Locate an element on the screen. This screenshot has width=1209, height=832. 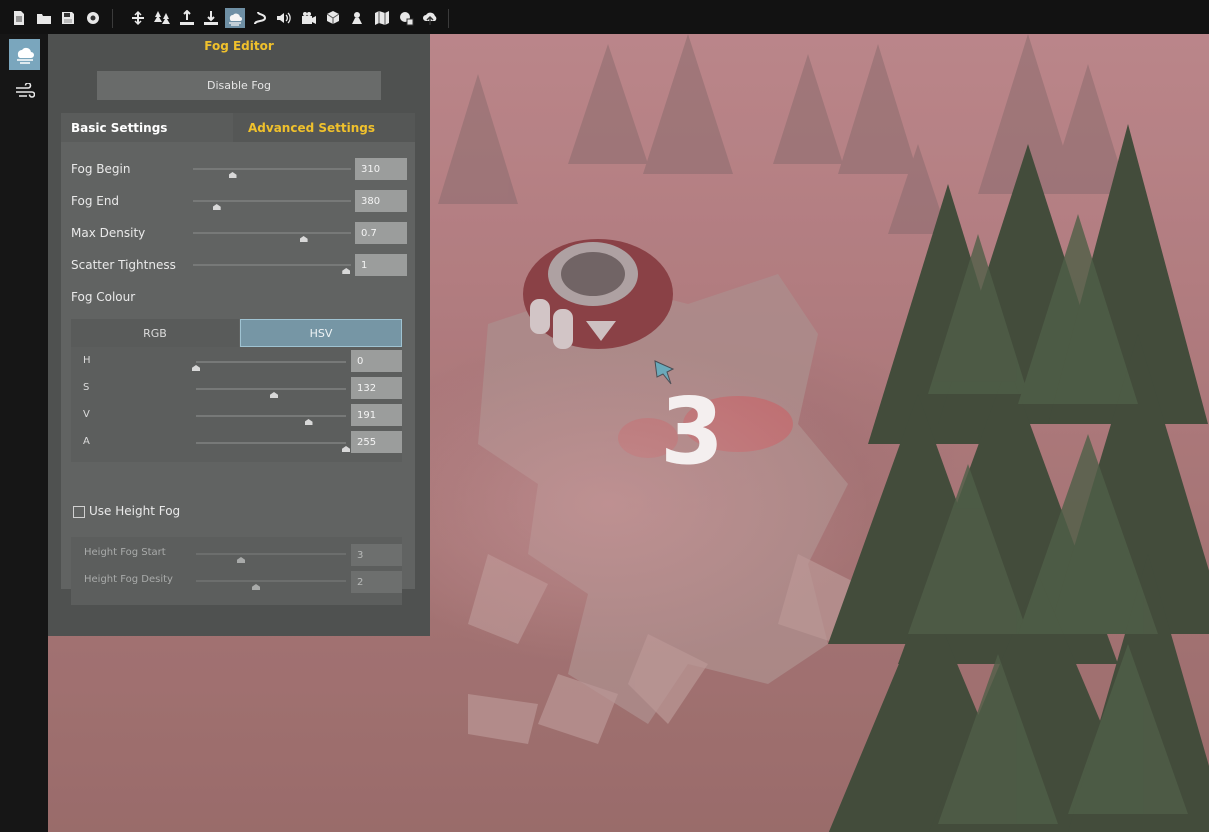
height-fog-start-input: 3 is located at coordinates (376, 555).